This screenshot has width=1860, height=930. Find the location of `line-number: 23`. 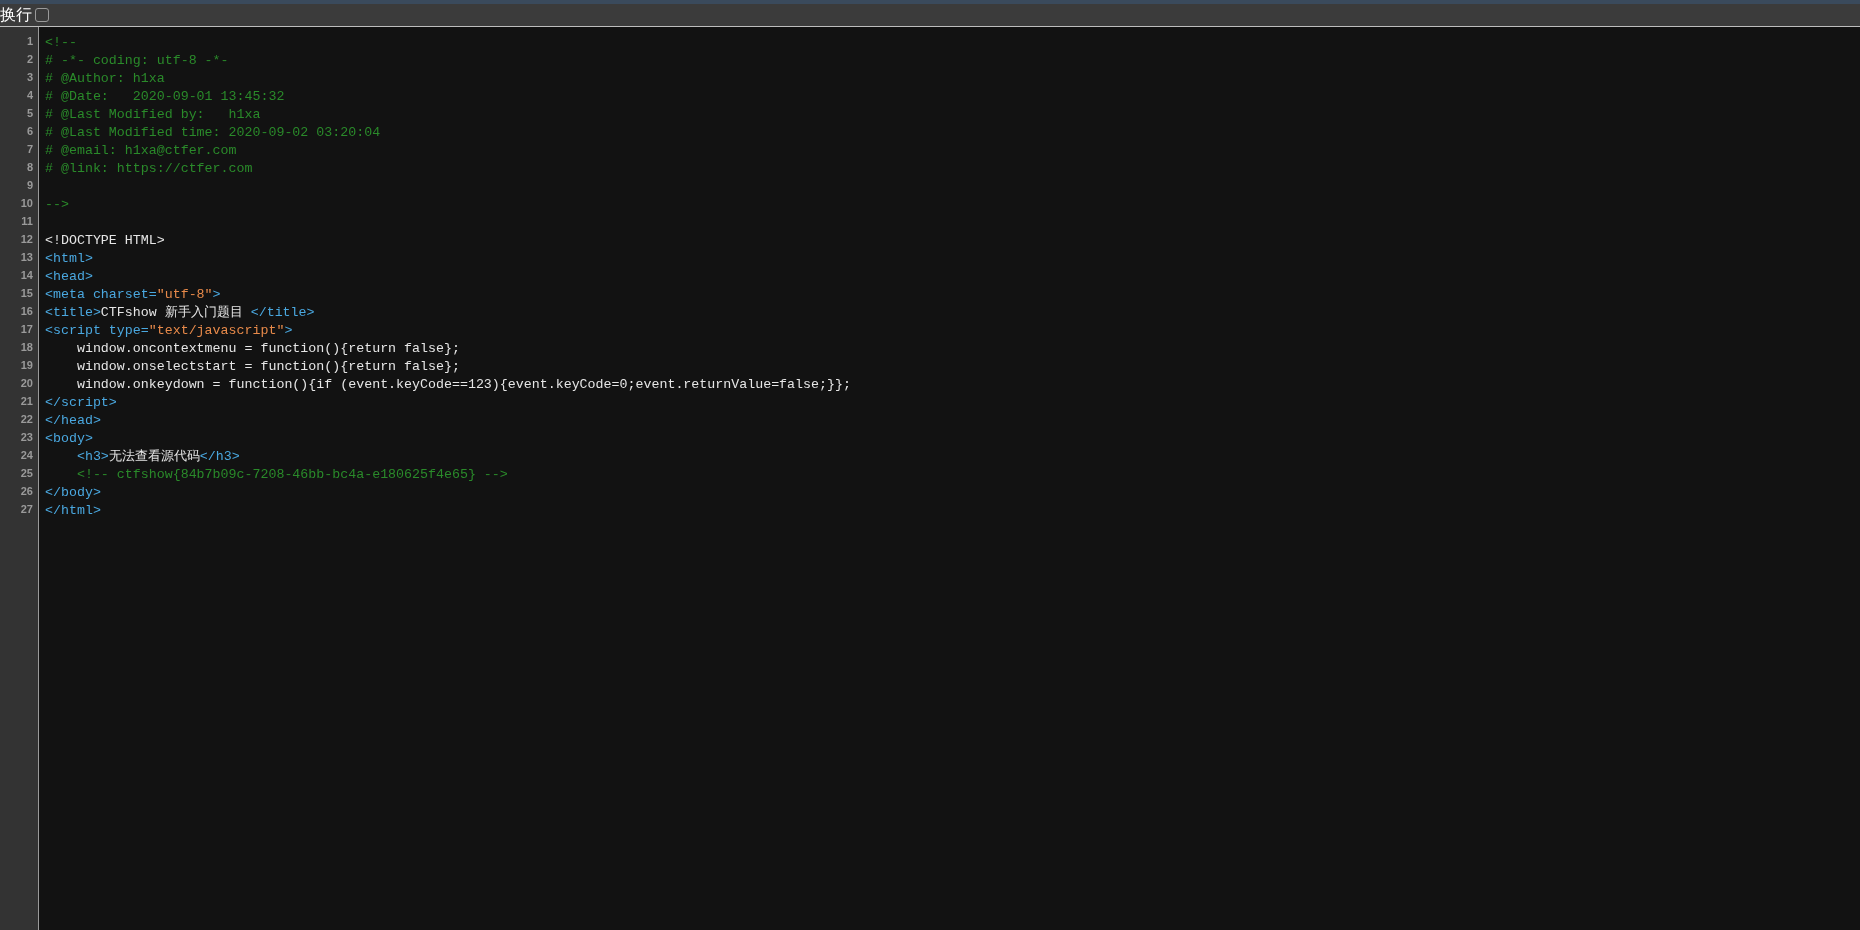

line-number: 23 is located at coordinates (26, 437).